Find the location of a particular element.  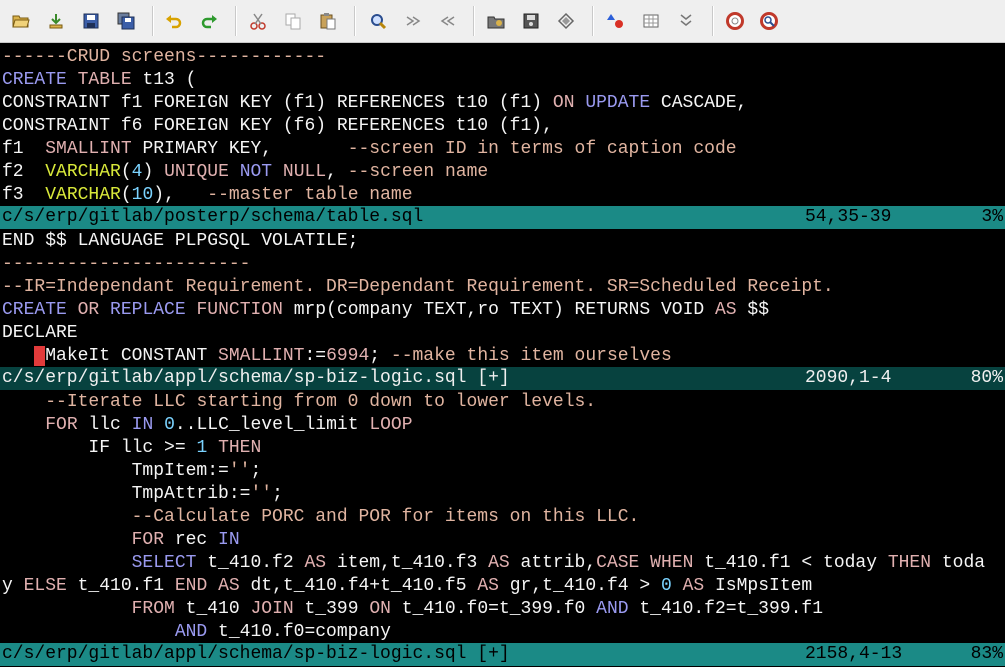

code-line: DECLARE is located at coordinates (40, 333).